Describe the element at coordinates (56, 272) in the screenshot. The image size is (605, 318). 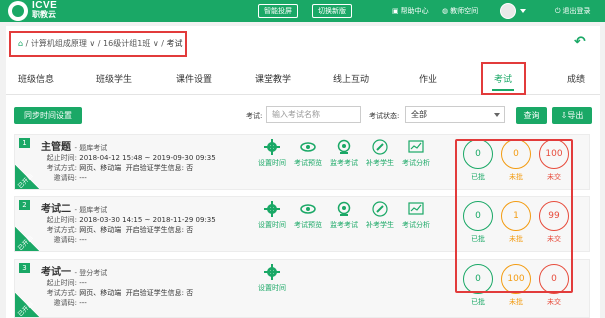
I see `exam-title-text: 考试一` at that location.